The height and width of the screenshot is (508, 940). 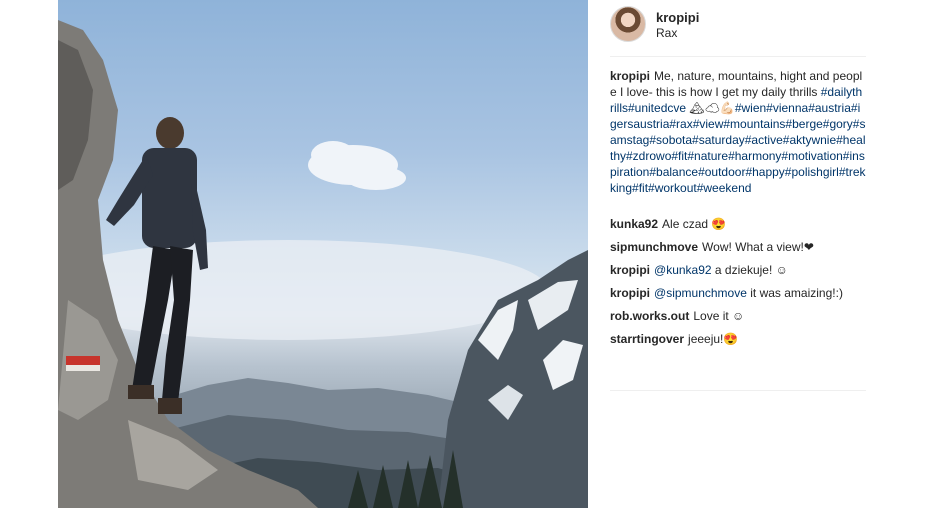 What do you see at coordinates (628, 24) in the screenshot?
I see `avatar` at bounding box center [628, 24].